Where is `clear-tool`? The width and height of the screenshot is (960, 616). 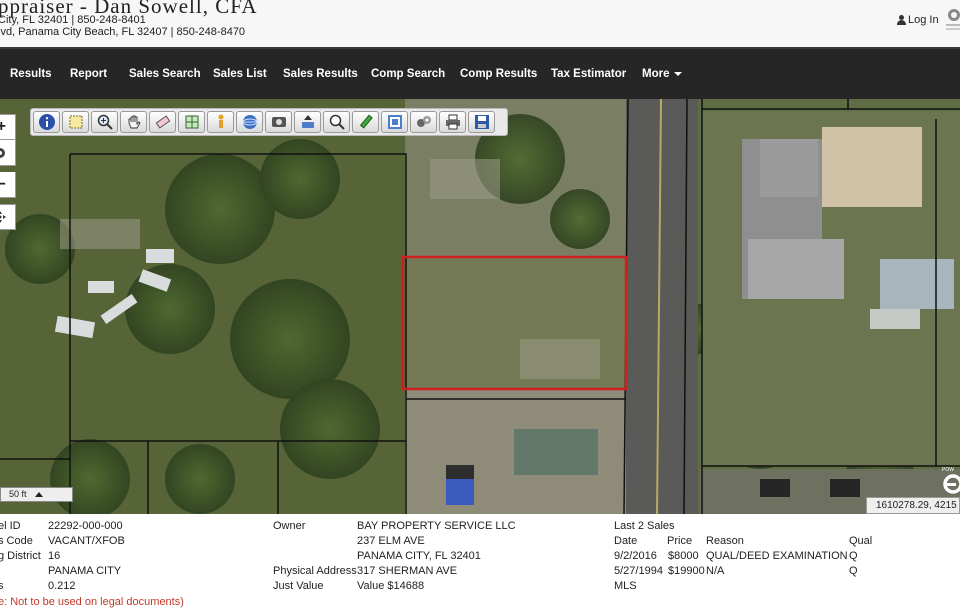 clear-tool is located at coordinates (162, 122).